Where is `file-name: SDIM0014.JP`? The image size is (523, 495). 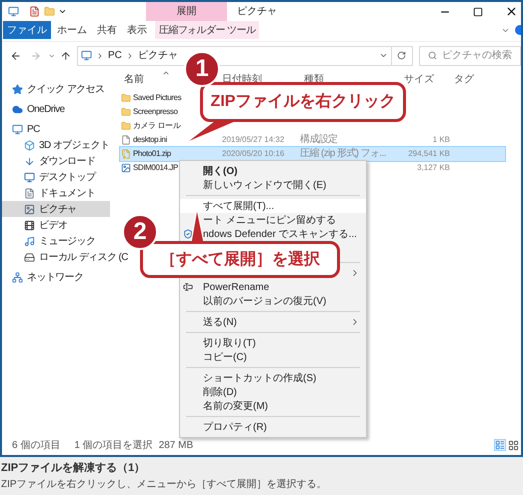 file-name: SDIM0014.JP is located at coordinates (155, 168).